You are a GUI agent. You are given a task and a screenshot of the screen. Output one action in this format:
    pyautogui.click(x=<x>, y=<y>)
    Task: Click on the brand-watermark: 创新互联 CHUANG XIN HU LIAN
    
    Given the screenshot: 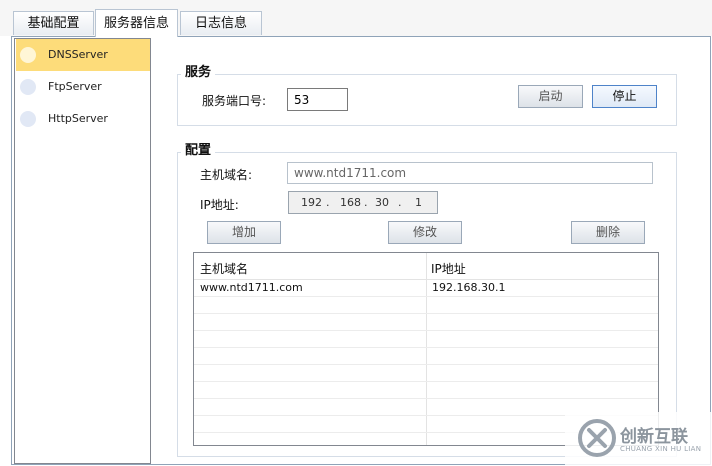 What is the action you would take?
    pyautogui.click(x=638, y=439)
    